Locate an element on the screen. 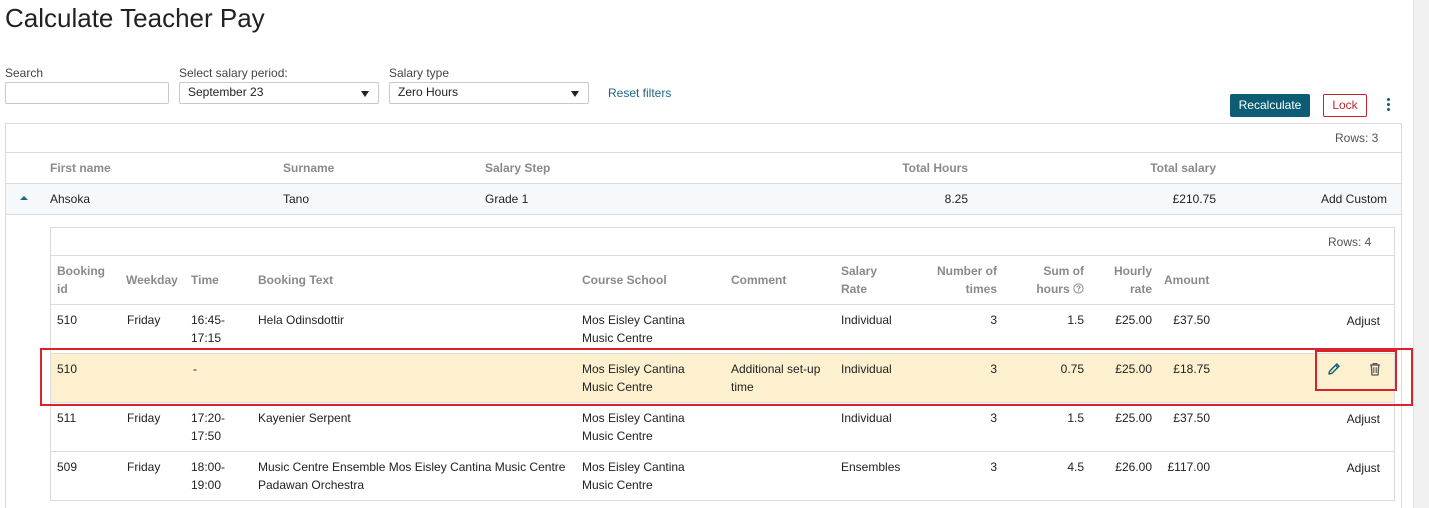  lock-button: Lock is located at coordinates (1345, 105).